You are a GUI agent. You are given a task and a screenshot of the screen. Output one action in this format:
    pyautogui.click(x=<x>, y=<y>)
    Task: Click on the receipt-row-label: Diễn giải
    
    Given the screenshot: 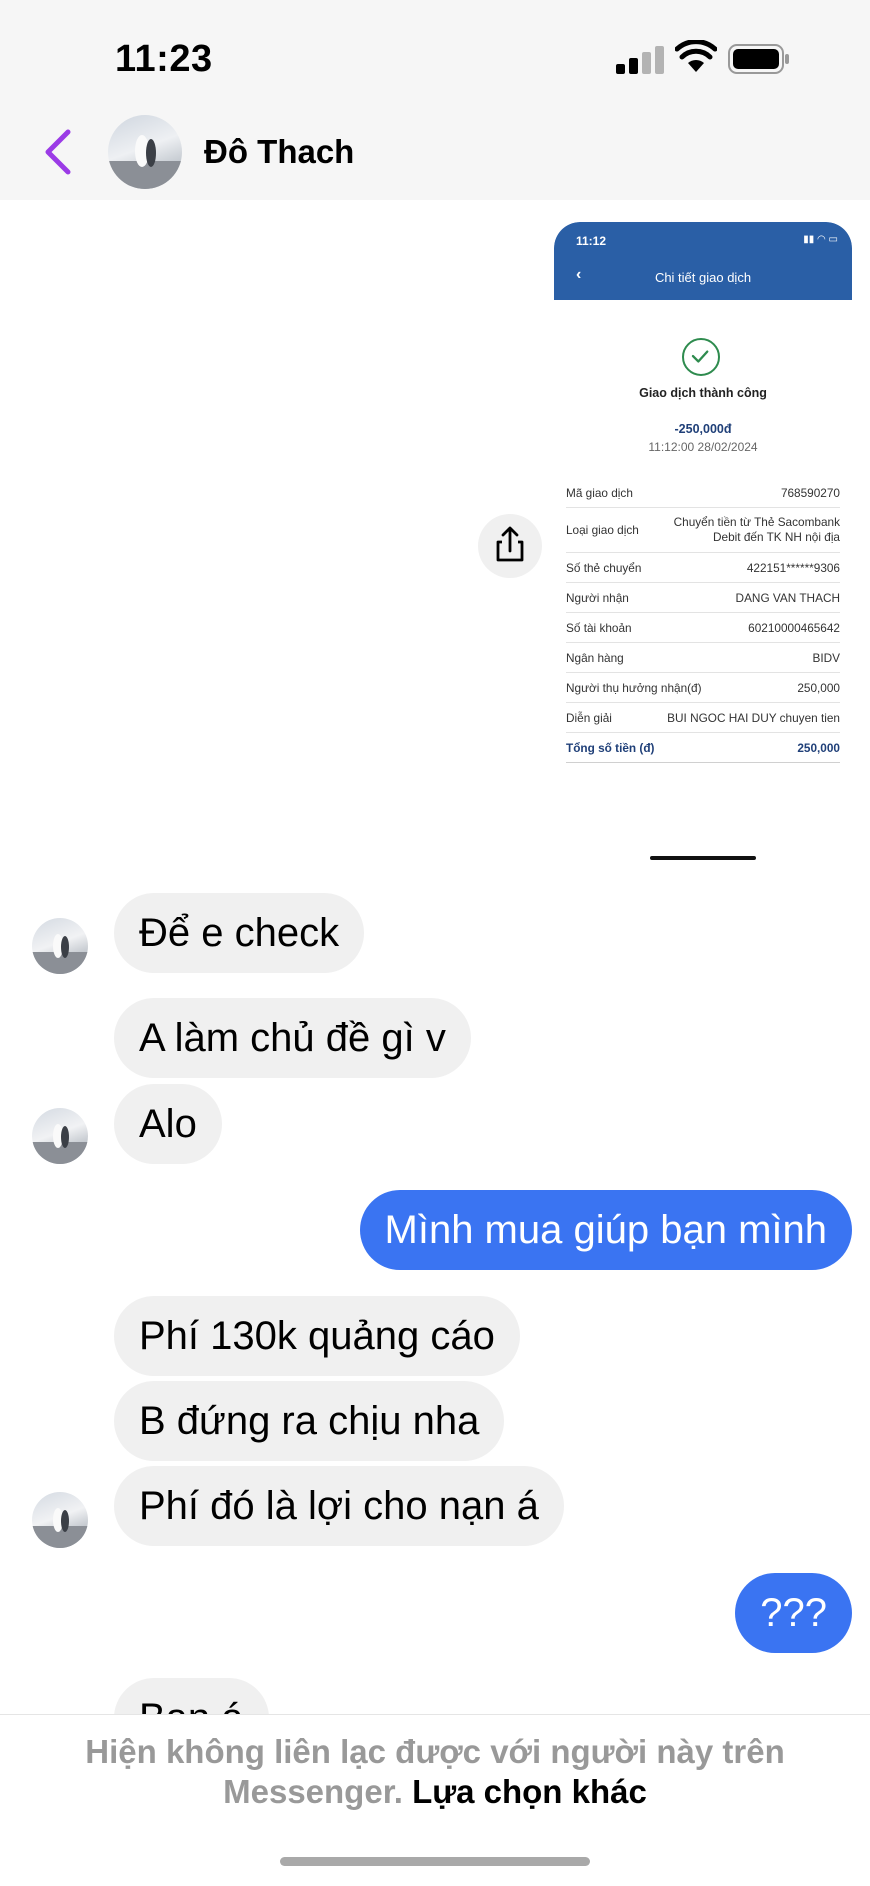 What is the action you would take?
    pyautogui.click(x=589, y=717)
    